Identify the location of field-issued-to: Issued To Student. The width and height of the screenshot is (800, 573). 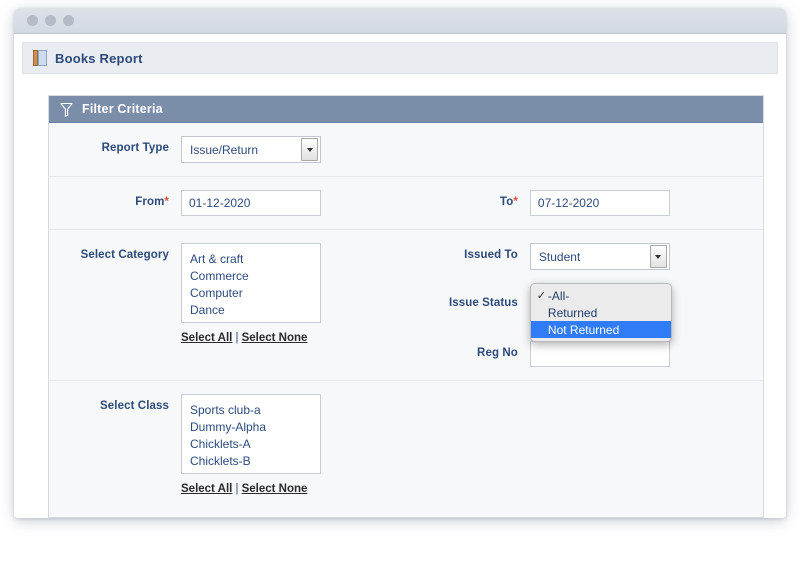
(554, 256).